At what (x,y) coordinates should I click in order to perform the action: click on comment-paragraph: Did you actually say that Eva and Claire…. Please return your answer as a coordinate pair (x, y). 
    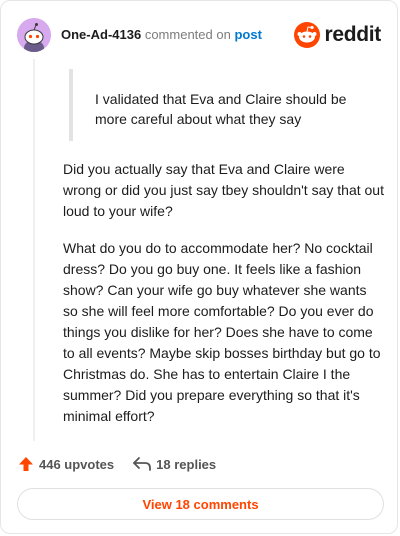
    Looking at the image, I should click on (223, 190).